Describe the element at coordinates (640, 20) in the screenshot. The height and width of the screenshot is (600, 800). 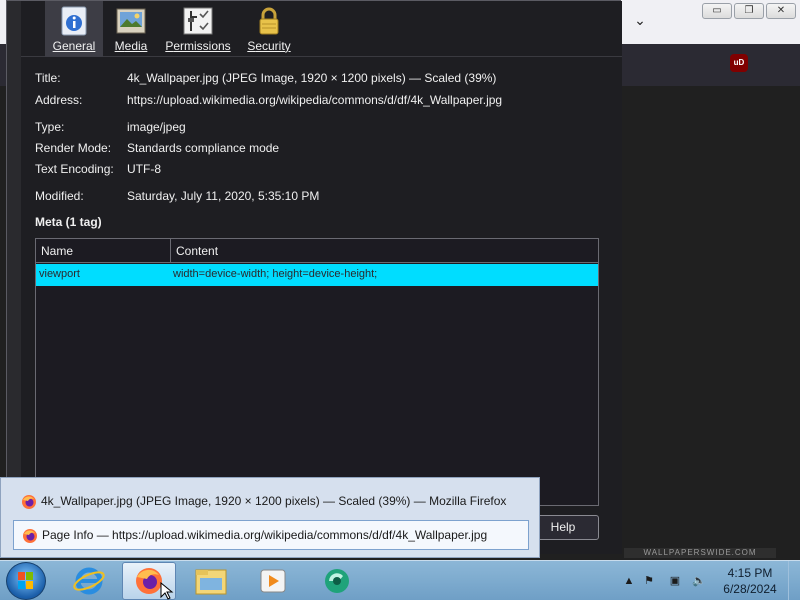
I see `list-all-tabs-icon: ⌄` at that location.